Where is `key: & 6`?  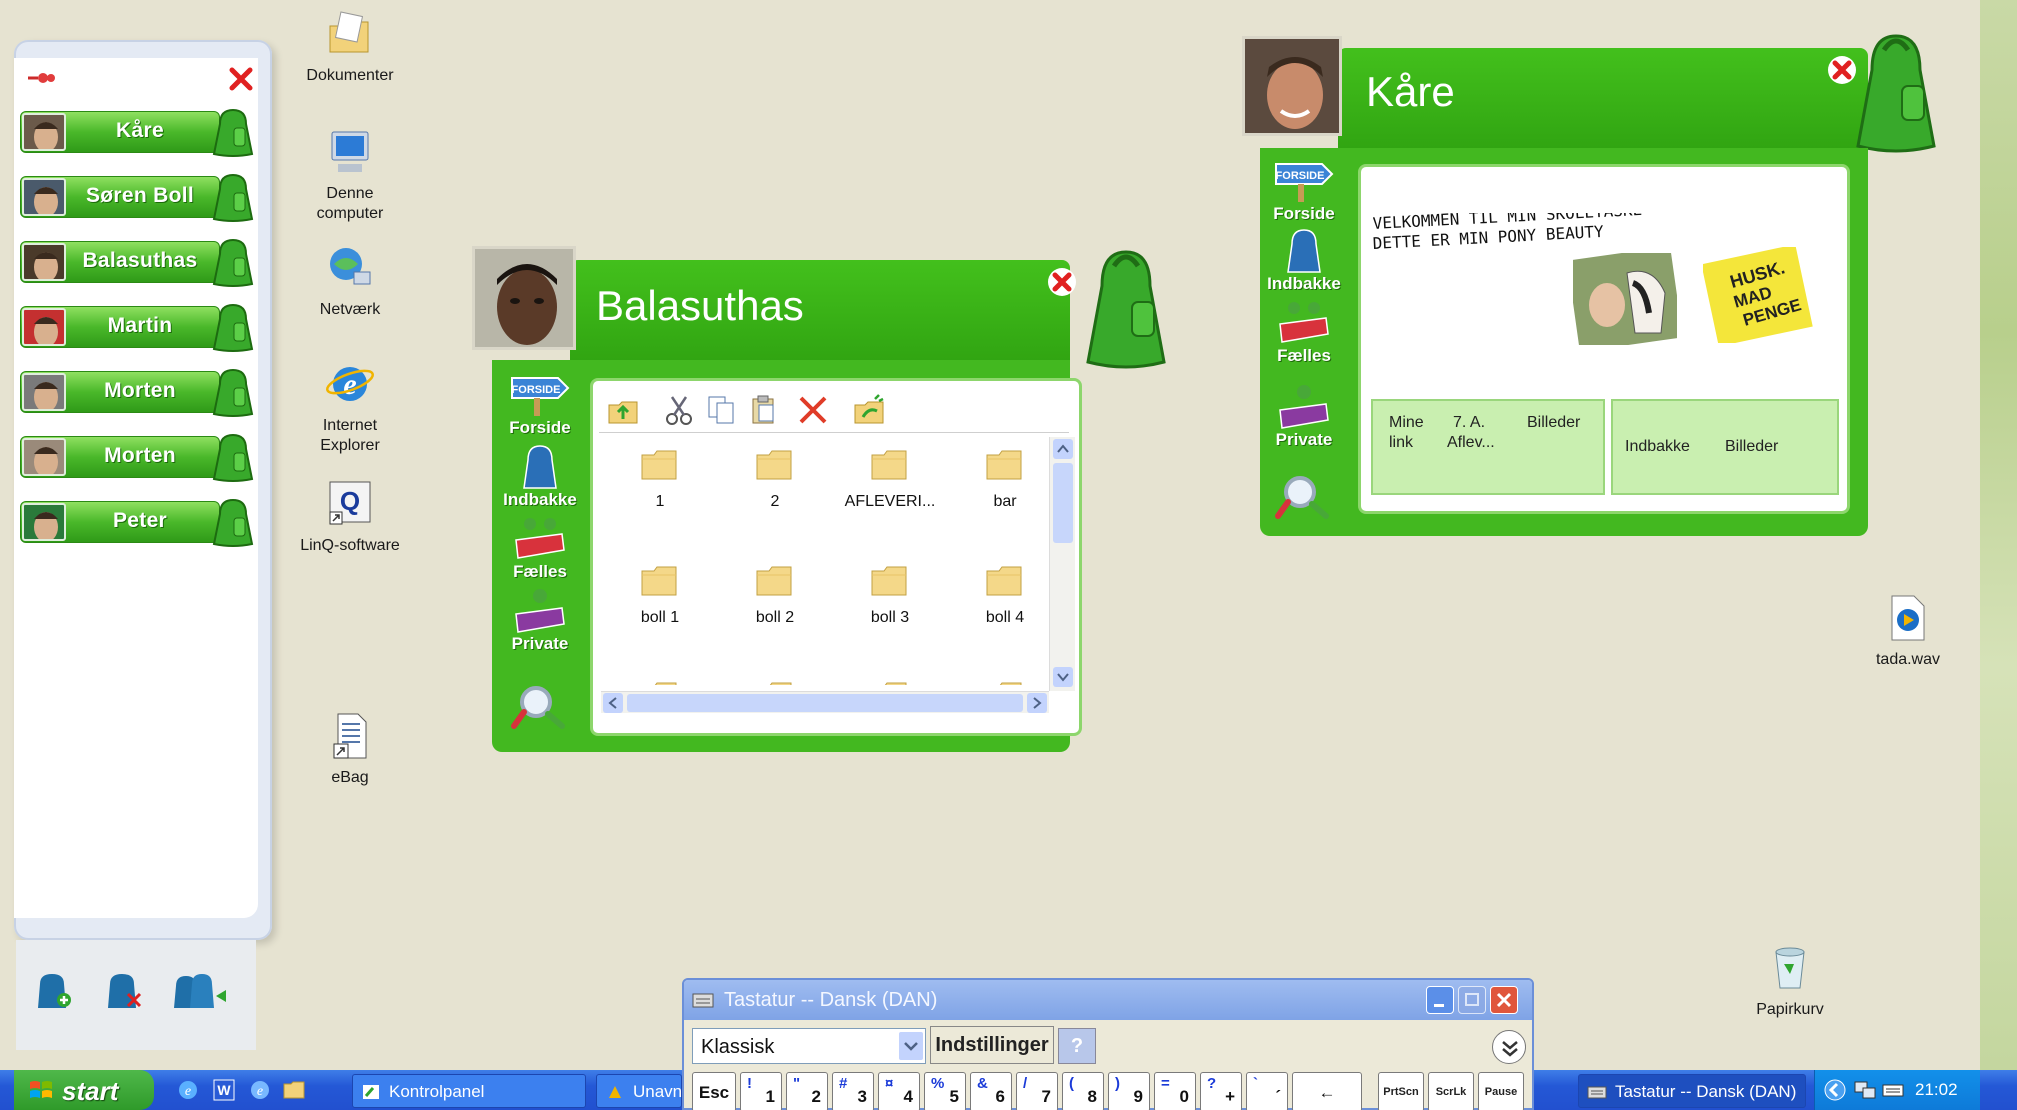
key: & 6 is located at coordinates (991, 1091).